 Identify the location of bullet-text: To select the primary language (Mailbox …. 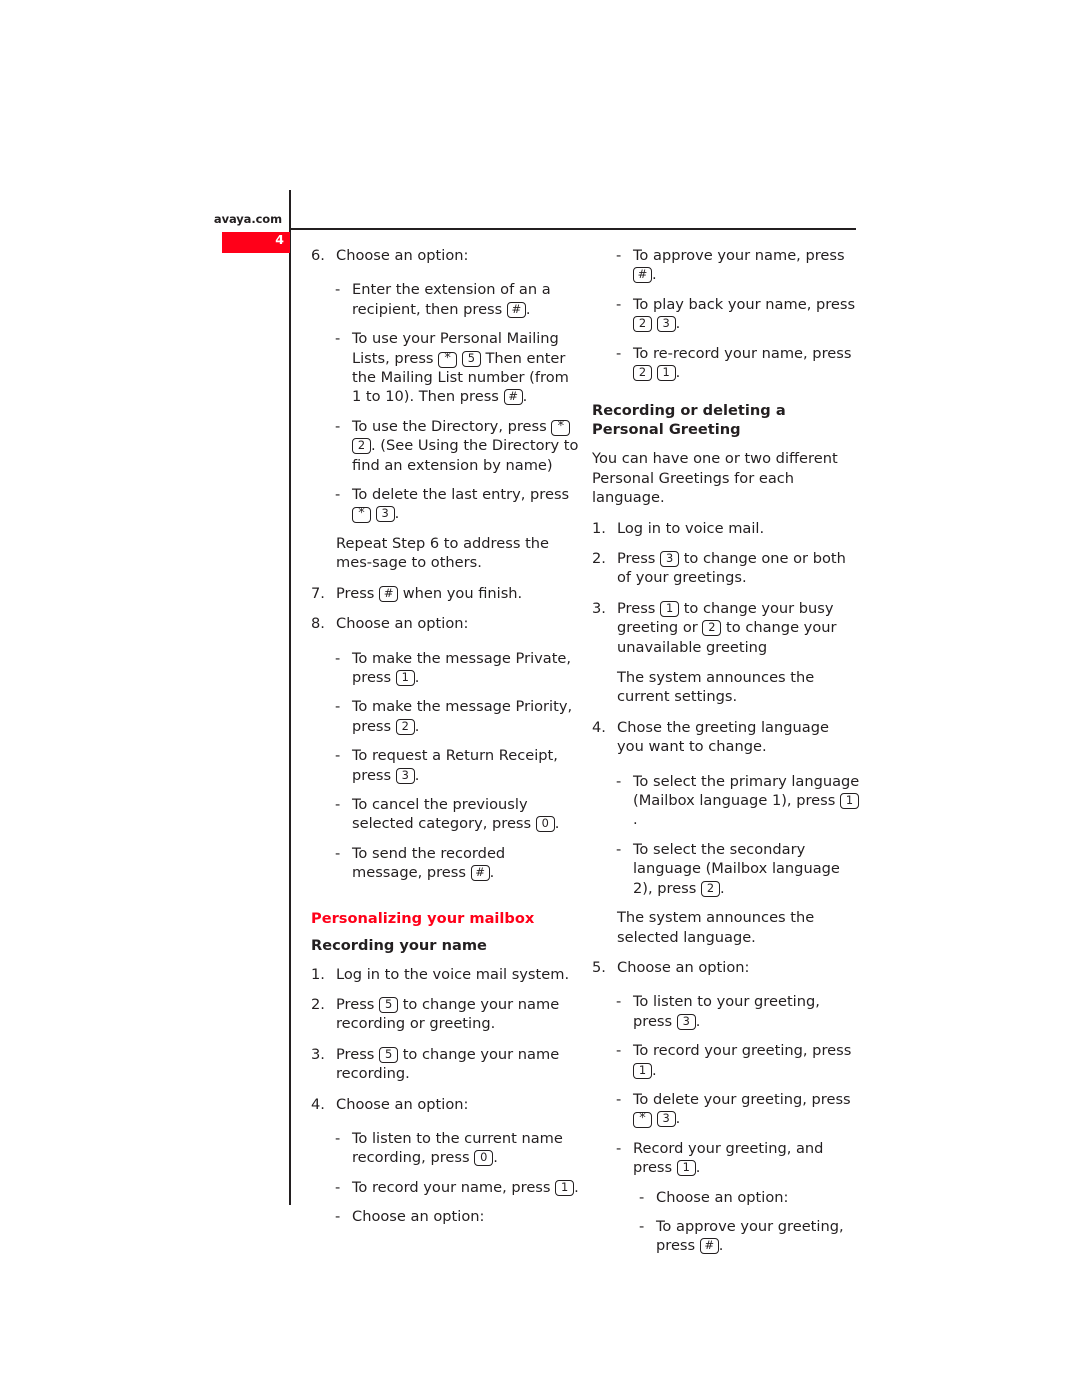
(746, 800).